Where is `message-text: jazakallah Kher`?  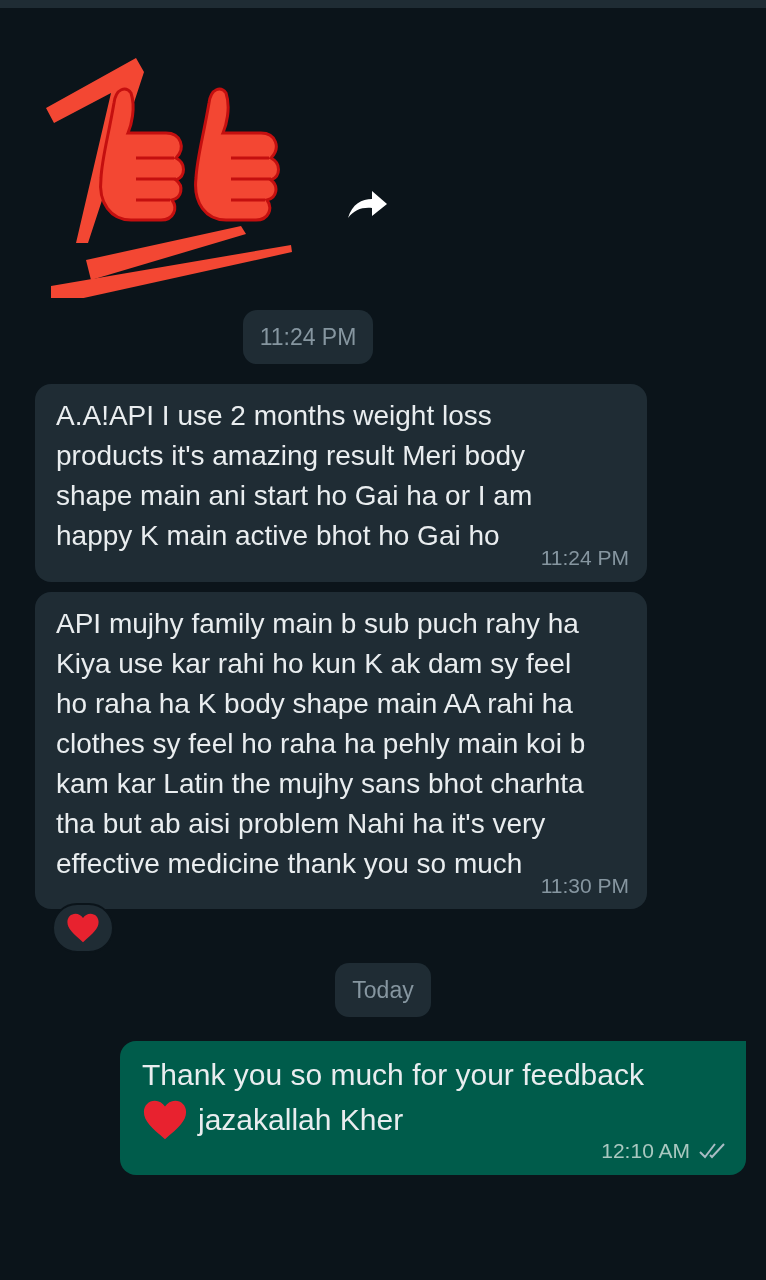
message-text: jazakallah Kher is located at coordinates (301, 1120).